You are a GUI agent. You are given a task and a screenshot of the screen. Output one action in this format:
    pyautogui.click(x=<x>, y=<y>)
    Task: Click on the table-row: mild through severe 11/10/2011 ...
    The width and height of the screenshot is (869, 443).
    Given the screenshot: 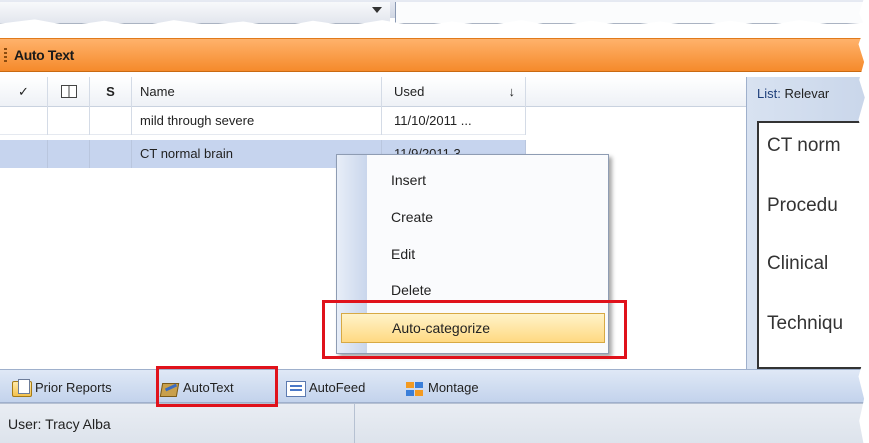 What is the action you would take?
    pyautogui.click(x=263, y=121)
    